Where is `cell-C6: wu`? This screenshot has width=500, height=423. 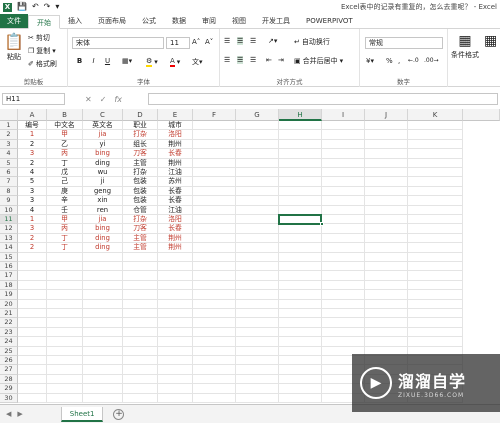 cell-C6: wu is located at coordinates (103, 173).